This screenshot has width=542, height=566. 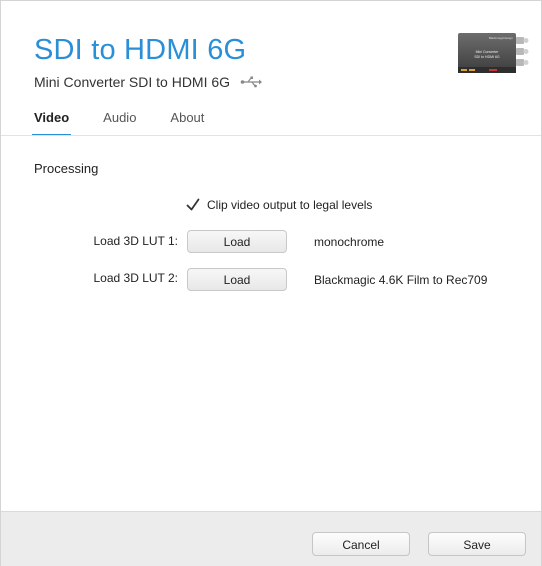 I want to click on lut1-label: Load 3D LUT 1:, so click(x=136, y=241).